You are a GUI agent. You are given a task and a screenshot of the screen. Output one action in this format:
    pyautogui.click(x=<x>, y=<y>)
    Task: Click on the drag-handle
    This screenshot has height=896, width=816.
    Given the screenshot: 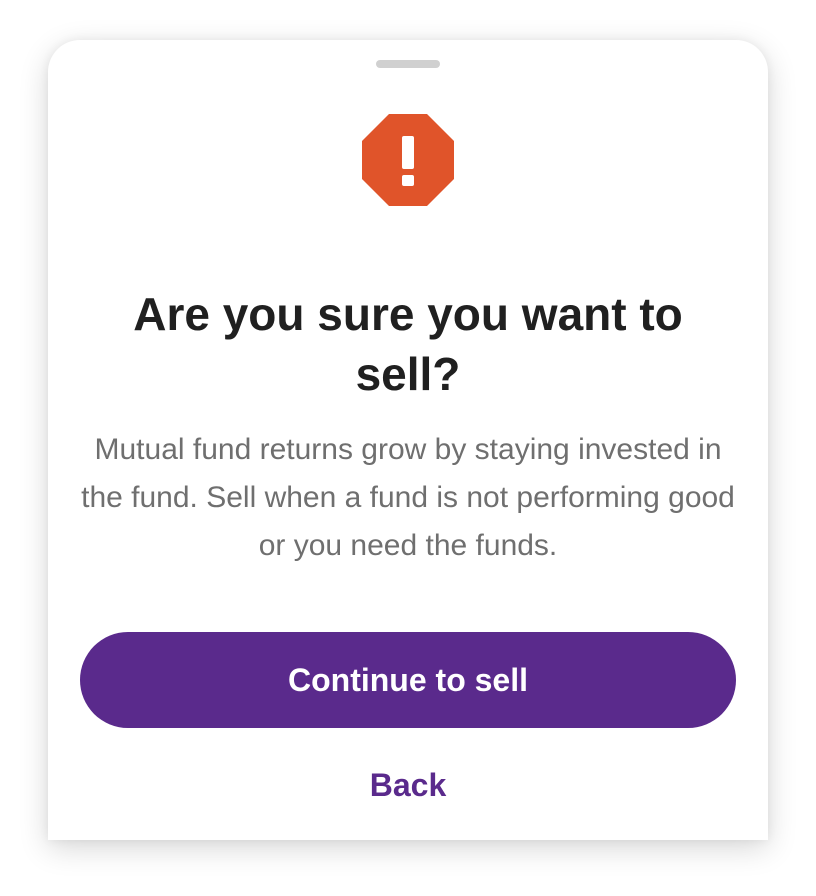 What is the action you would take?
    pyautogui.click(x=408, y=64)
    